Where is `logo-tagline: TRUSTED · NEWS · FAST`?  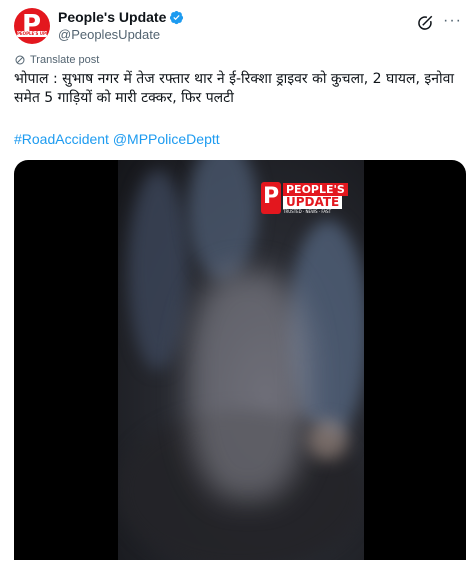
logo-tagline: TRUSTED · NEWS · FAST is located at coordinates (307, 211).